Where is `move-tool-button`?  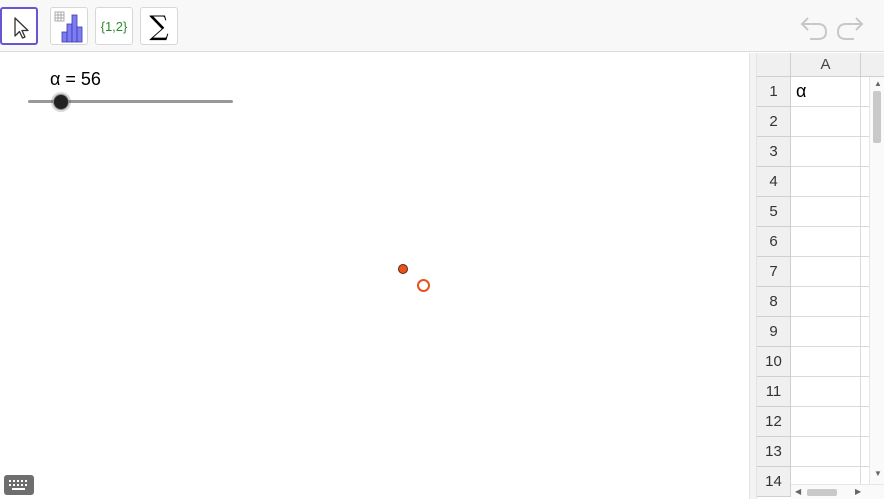
move-tool-button is located at coordinates (19, 26).